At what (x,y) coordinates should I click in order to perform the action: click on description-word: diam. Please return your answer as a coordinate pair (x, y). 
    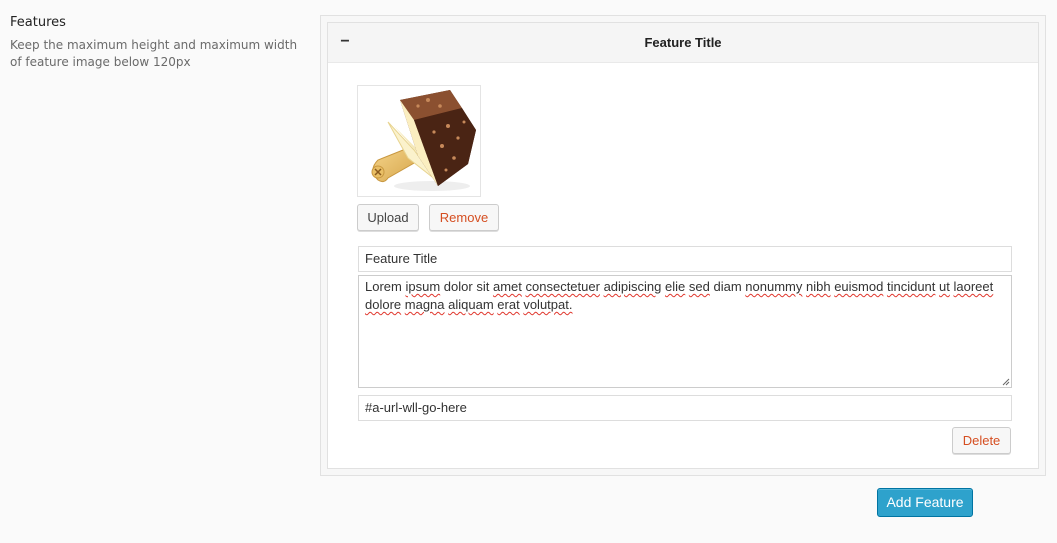
    Looking at the image, I should click on (727, 286).